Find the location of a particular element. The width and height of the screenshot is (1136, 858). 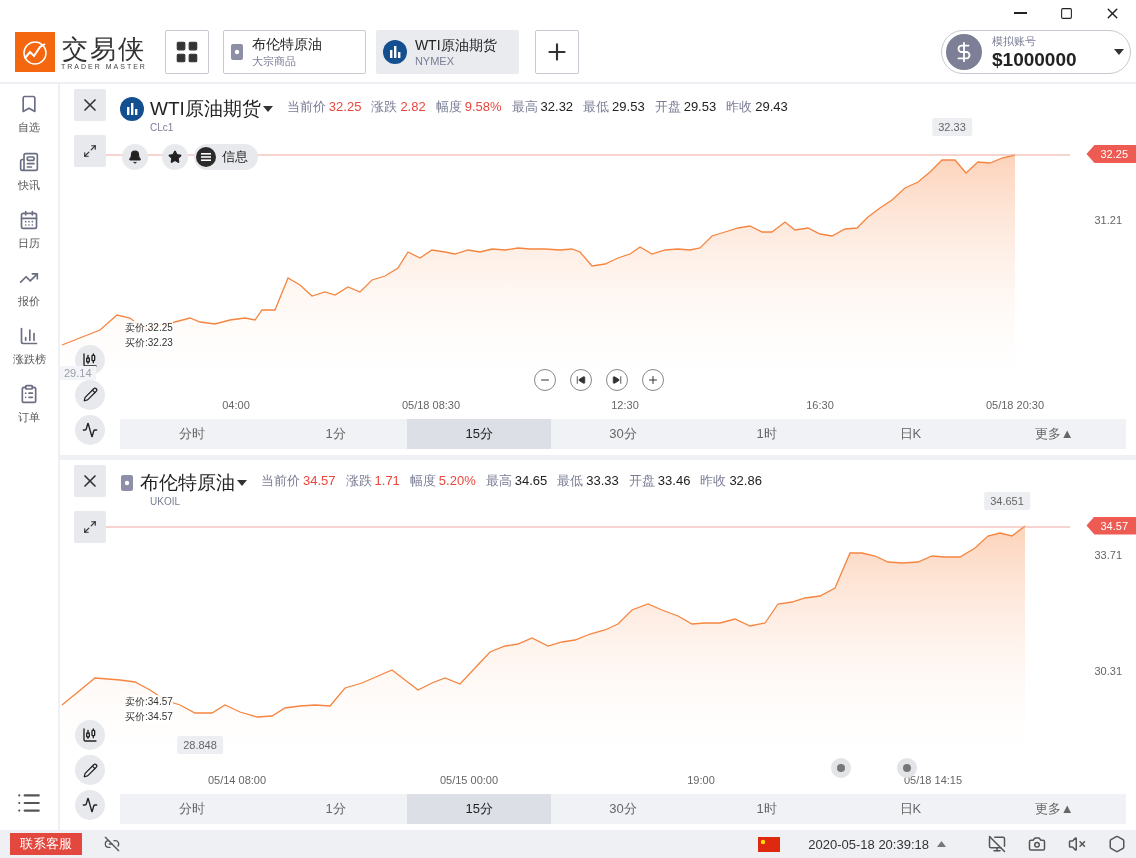

quote-stat: 涨跌 1.71 is located at coordinates (372, 480).